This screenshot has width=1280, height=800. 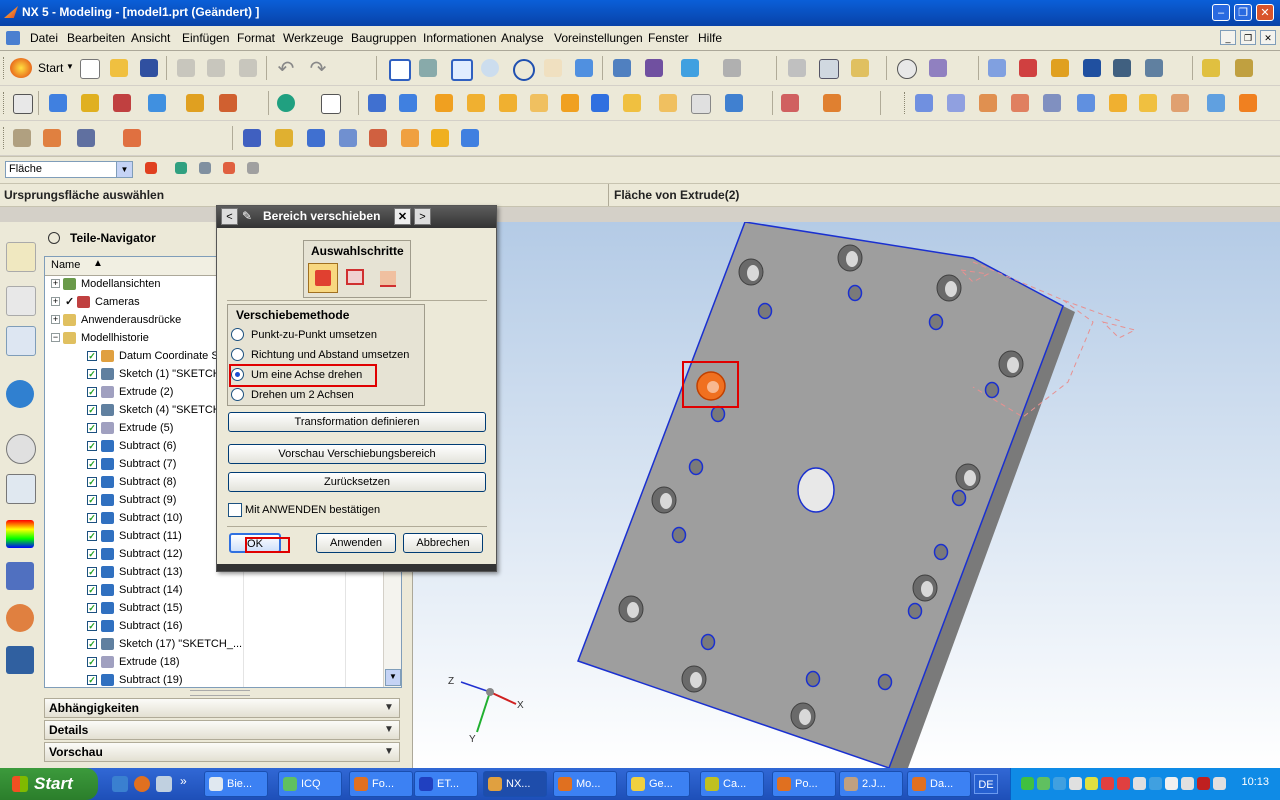 What do you see at coordinates (58, 103) in the screenshot?
I see `extrude-icon` at bounding box center [58, 103].